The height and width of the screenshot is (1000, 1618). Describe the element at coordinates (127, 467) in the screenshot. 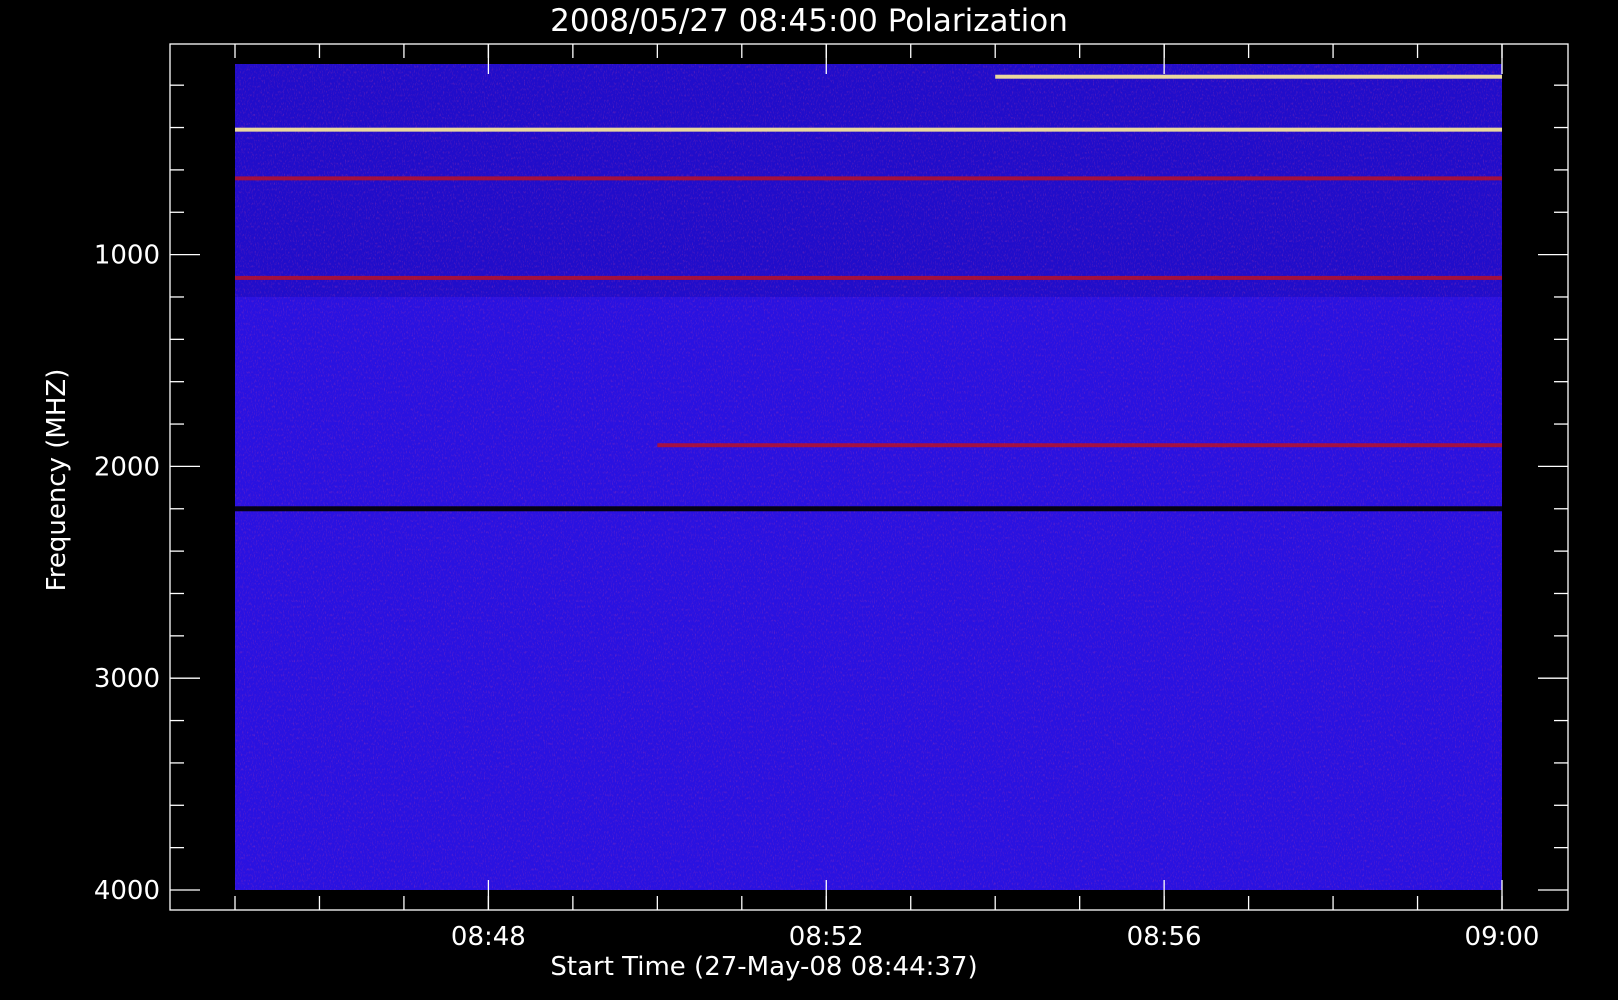

I see `y-tick-label: 2000` at that location.